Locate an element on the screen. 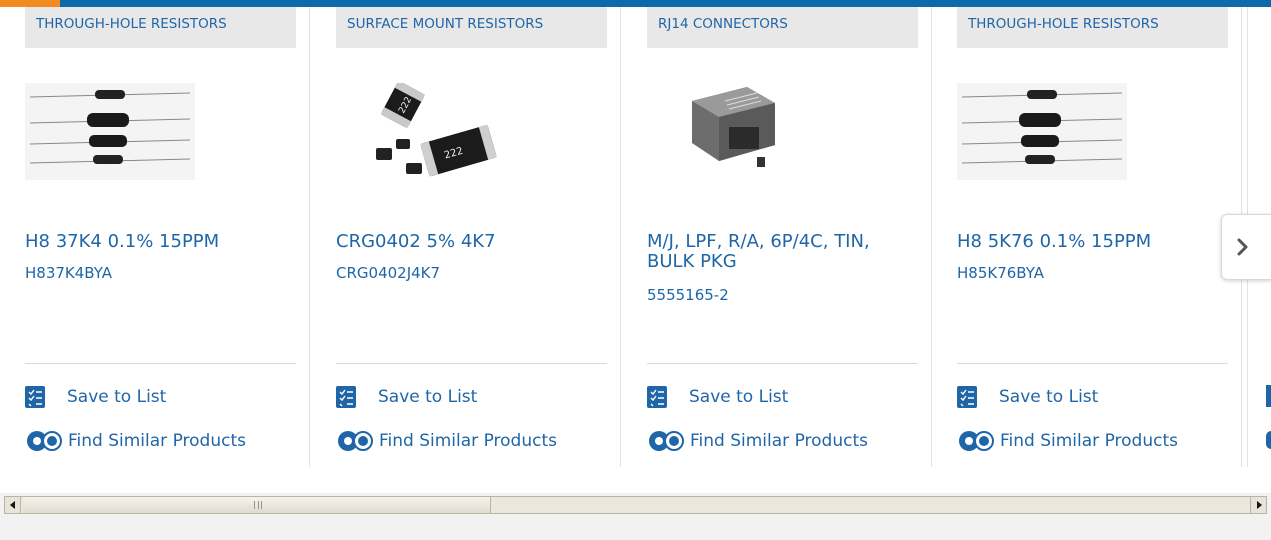 The width and height of the screenshot is (1271, 540). triangle-right-icon is located at coordinates (1259, 505).